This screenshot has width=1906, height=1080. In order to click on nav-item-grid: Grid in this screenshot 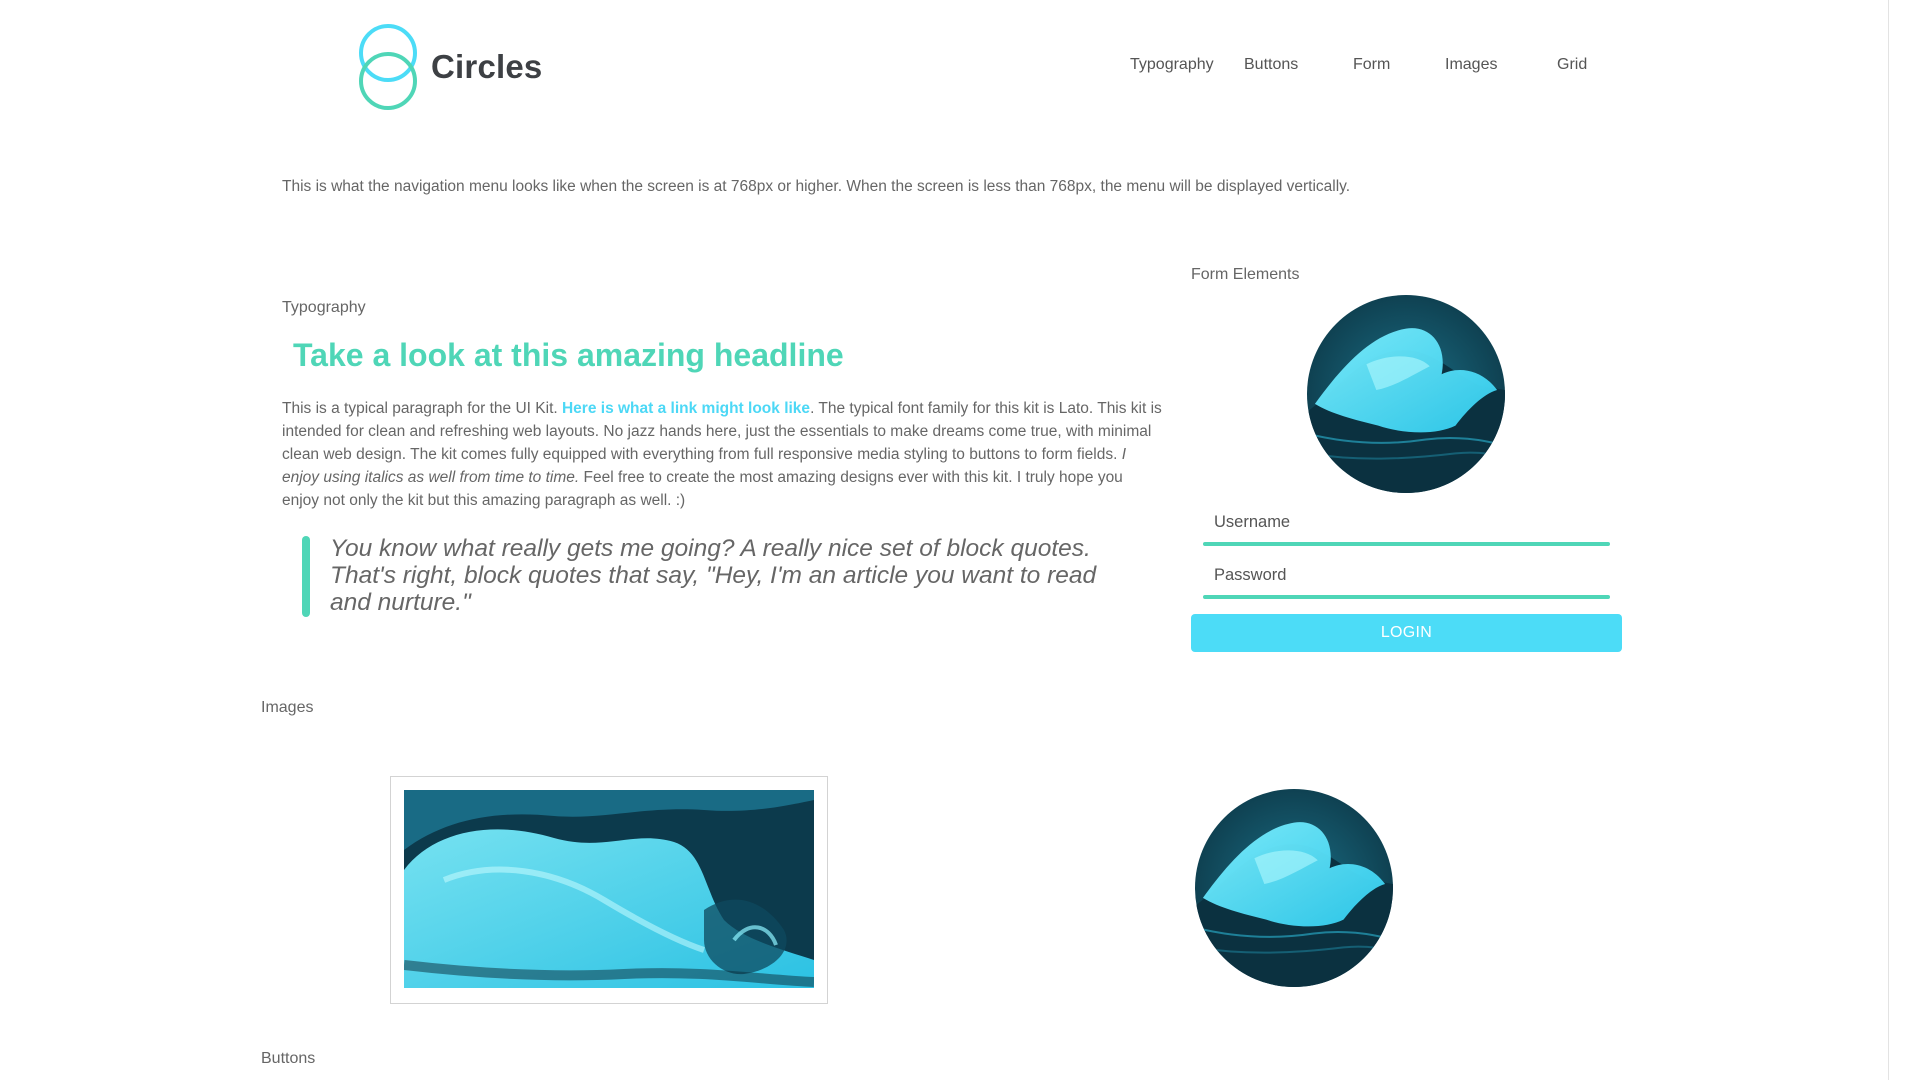, I will do `click(1572, 65)`.